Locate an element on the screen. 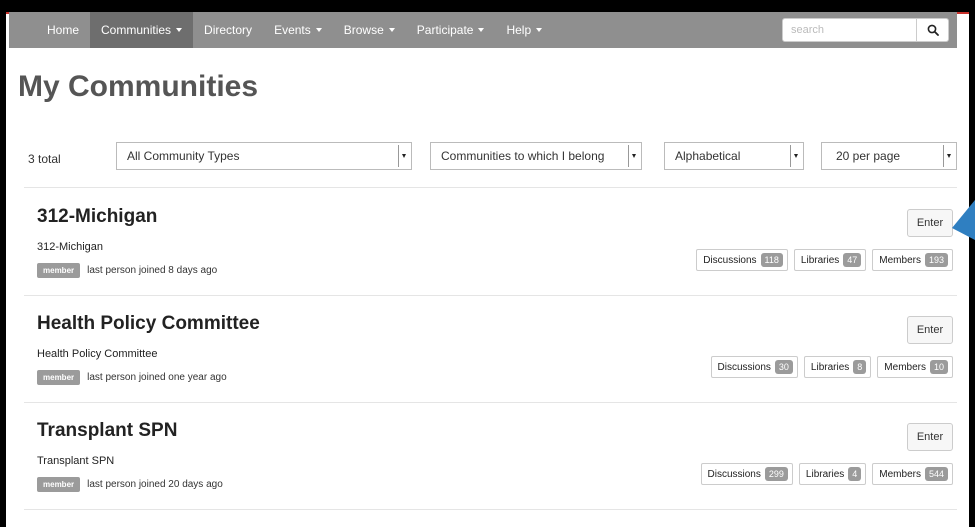 Image resolution: width=975 pixels, height=527 pixels. nav-directory: Directory is located at coordinates (228, 30).